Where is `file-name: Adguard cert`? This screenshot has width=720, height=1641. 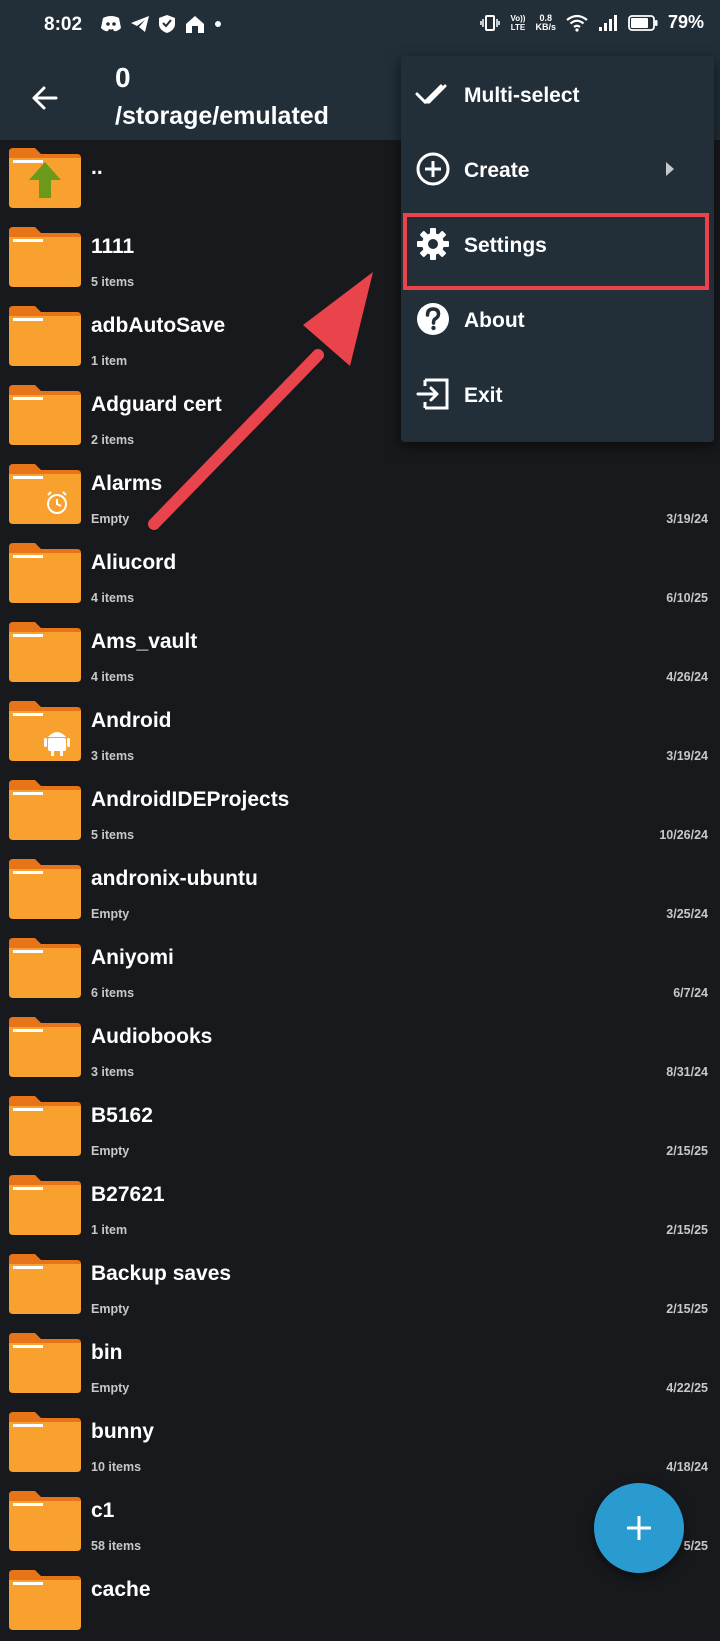 file-name: Adguard cert is located at coordinates (156, 404).